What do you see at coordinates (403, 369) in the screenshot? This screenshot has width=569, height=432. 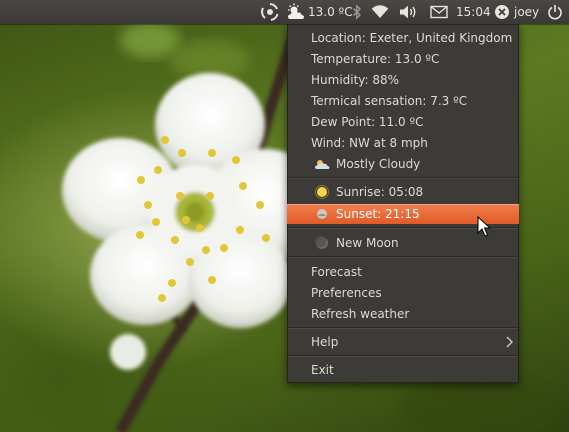 I see `menu-item-exit: Exit` at bounding box center [403, 369].